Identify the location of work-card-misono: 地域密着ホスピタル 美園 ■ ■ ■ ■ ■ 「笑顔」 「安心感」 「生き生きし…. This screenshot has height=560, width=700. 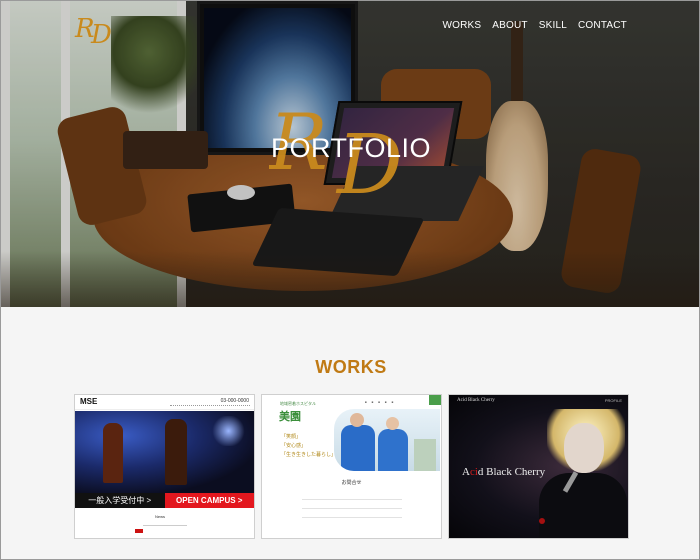
(351, 466).